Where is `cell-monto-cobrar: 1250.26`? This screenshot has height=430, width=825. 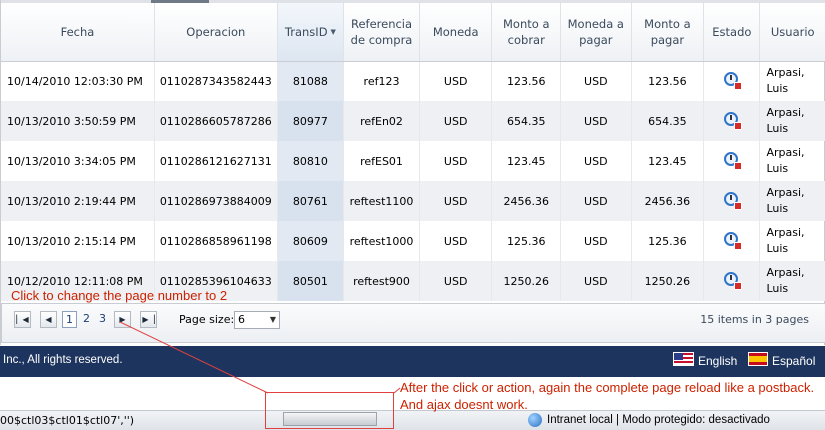
cell-monto-cobrar: 1250.26 is located at coordinates (526, 281).